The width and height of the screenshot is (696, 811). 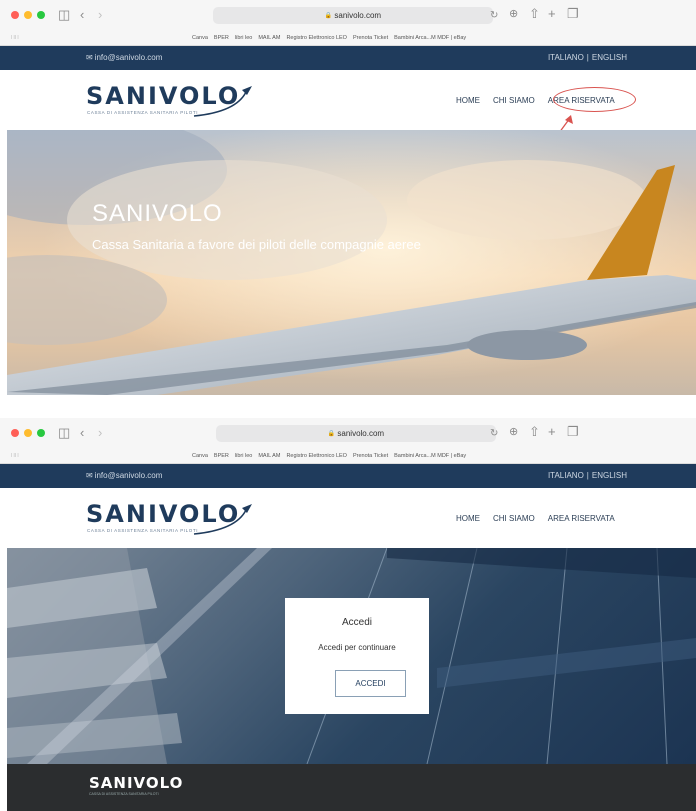 I want to click on login-title: Accedi, so click(x=356, y=622).